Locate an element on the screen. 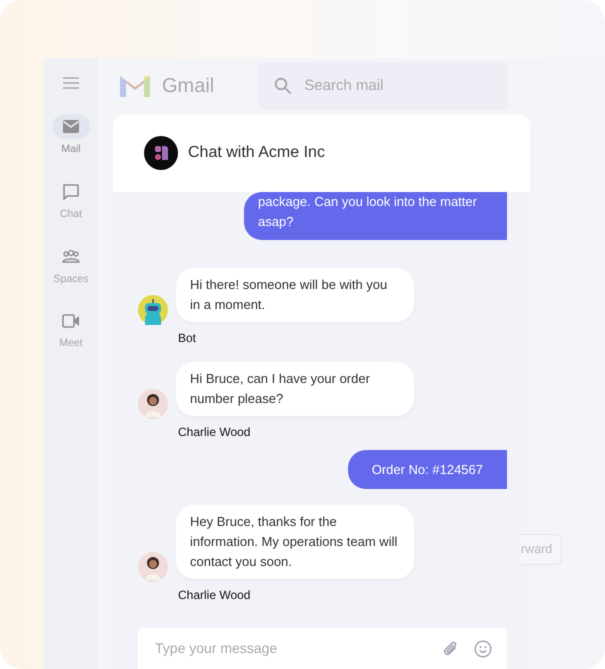 The image size is (605, 669). message-bubble: package. Can you look into the matter asap? is located at coordinates (375, 216).